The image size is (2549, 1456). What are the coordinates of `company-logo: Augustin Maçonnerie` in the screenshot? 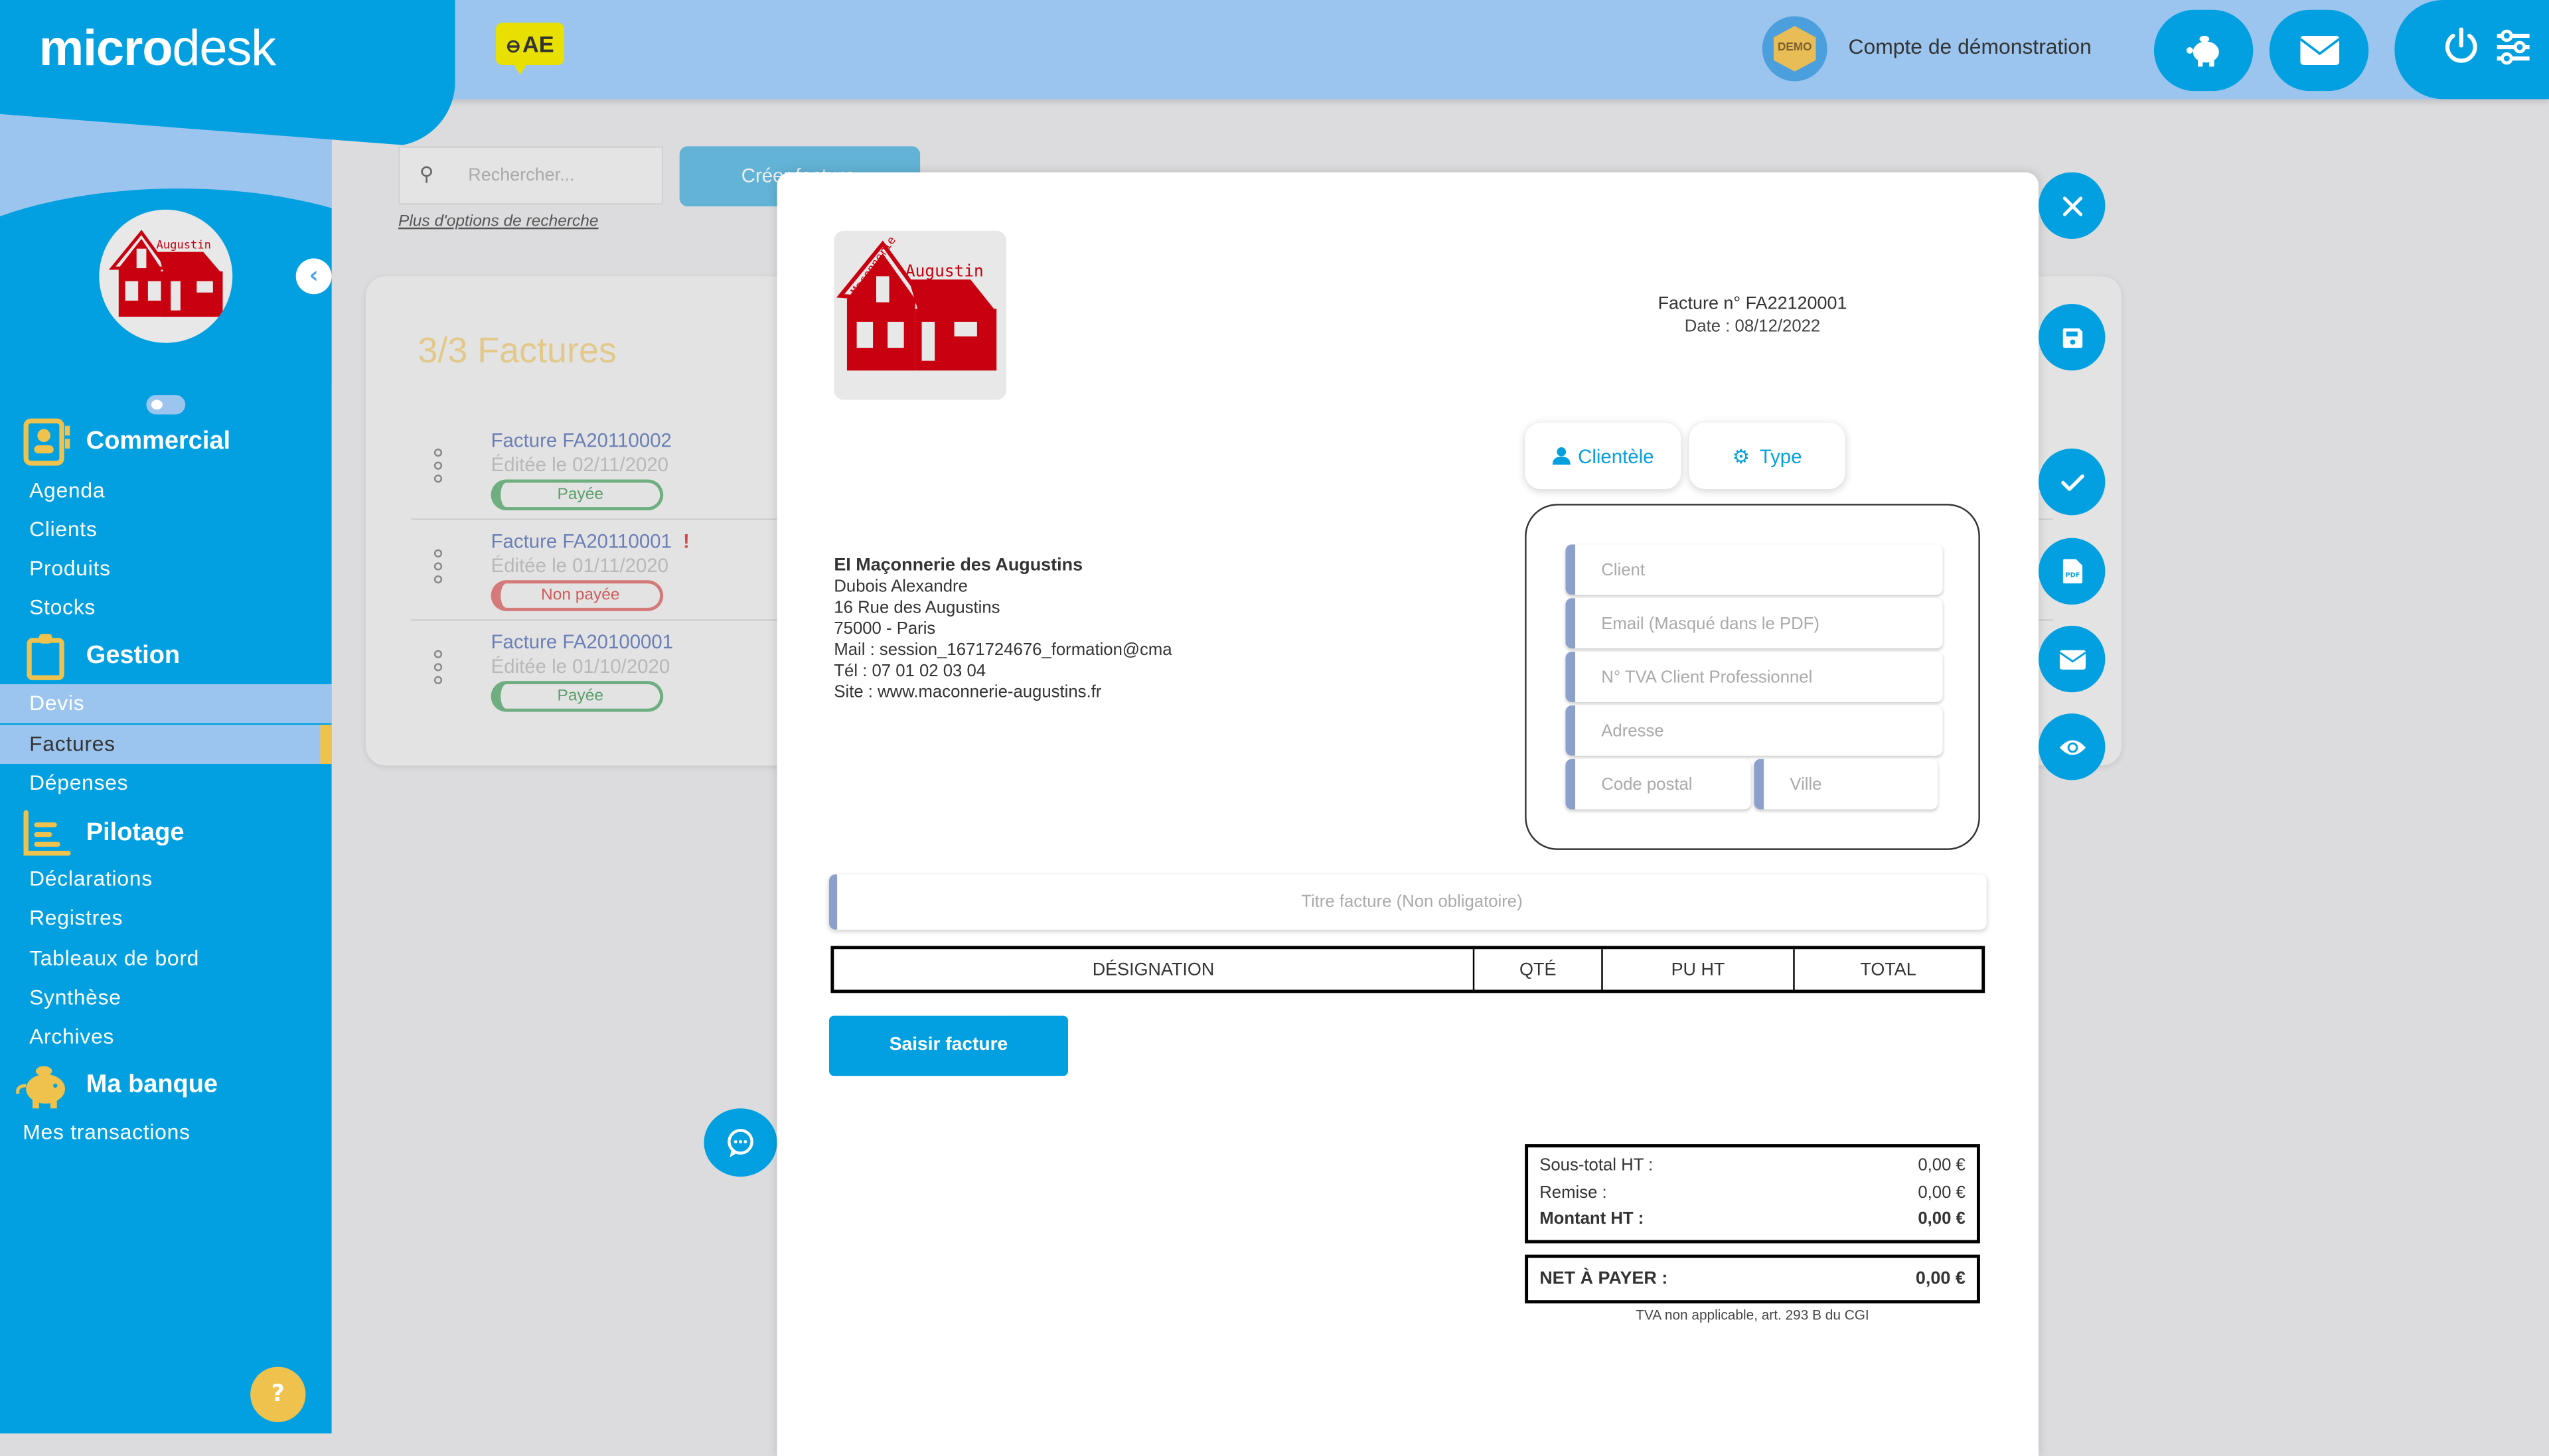 It's located at (920, 315).